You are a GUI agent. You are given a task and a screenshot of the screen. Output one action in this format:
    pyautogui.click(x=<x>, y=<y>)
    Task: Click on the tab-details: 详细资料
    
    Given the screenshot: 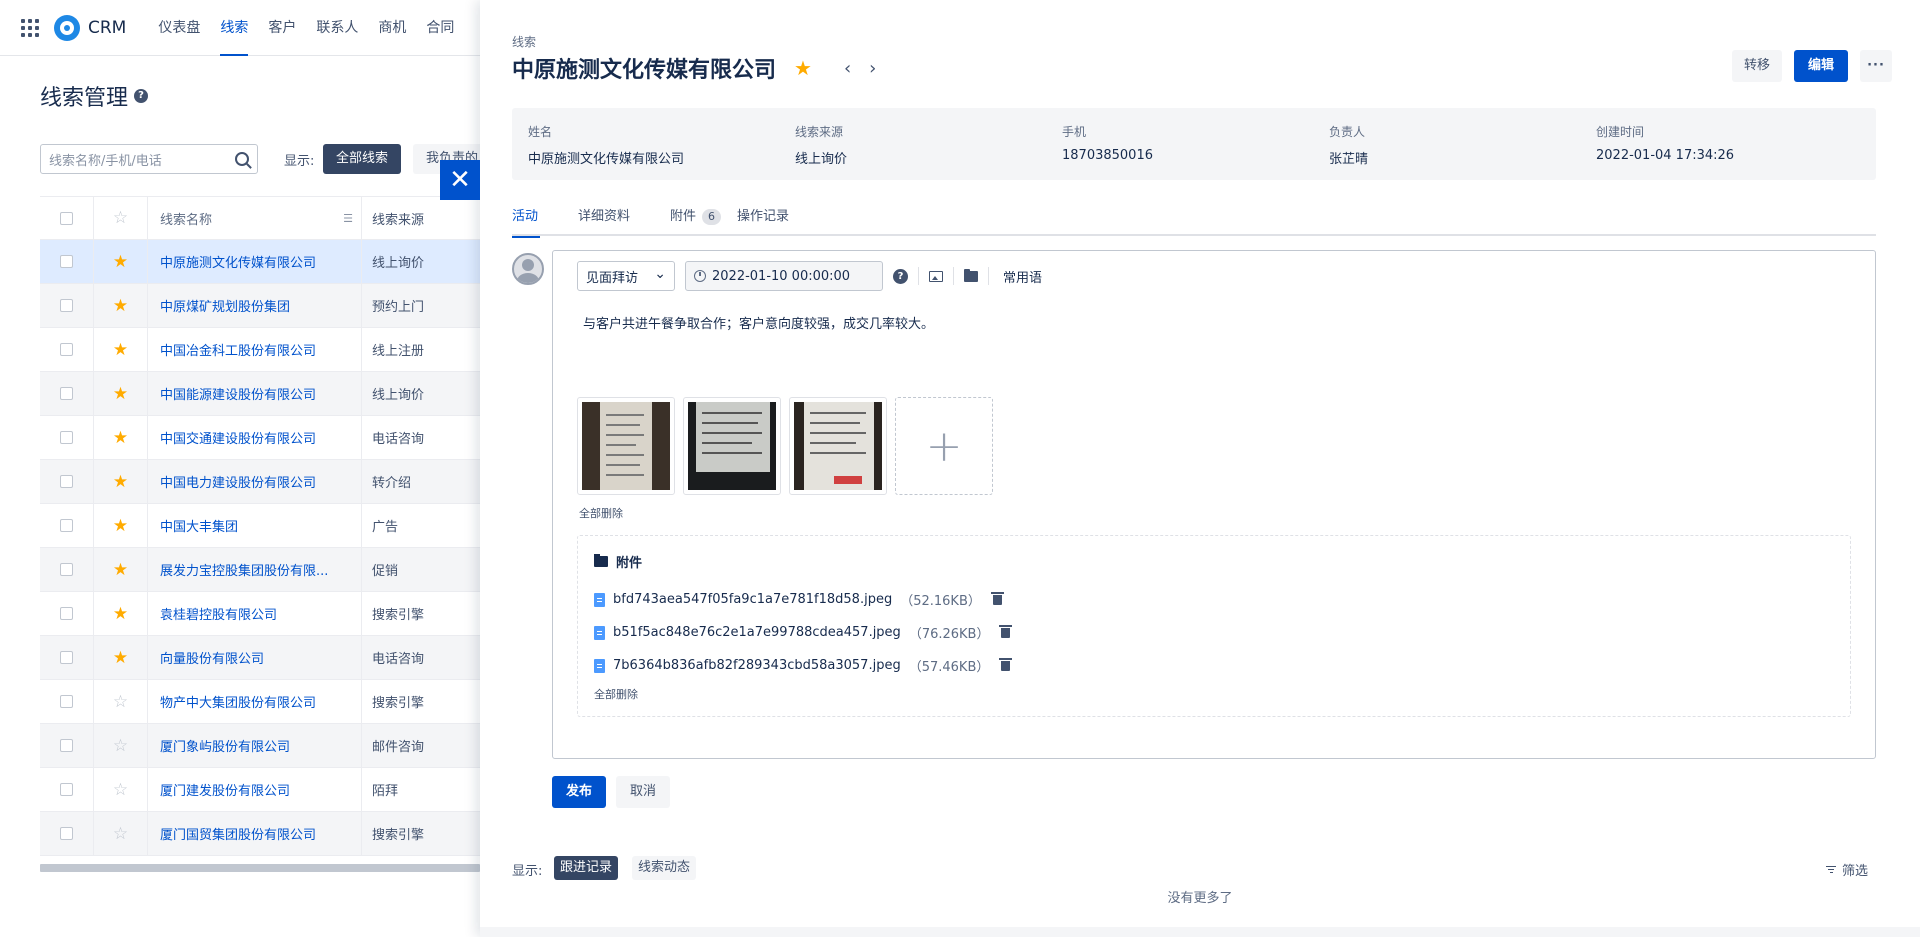 What is the action you would take?
    pyautogui.click(x=624, y=221)
    